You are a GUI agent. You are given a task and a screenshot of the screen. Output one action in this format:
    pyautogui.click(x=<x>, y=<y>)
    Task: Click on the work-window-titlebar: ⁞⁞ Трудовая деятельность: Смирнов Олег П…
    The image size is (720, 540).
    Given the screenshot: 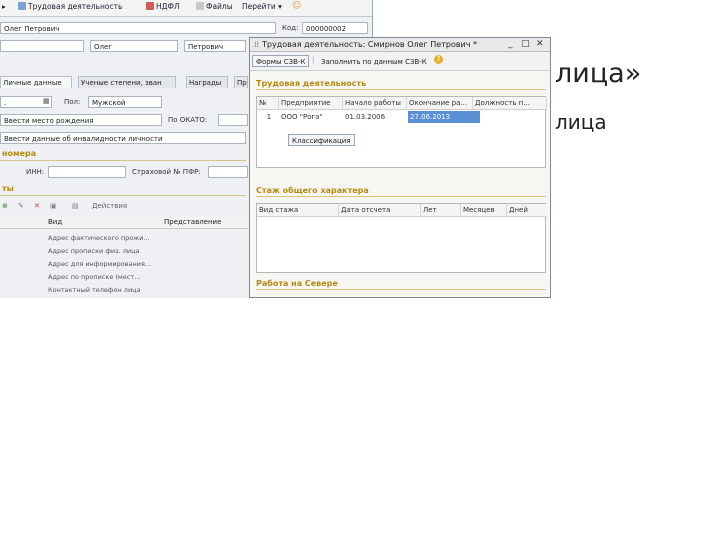 What is the action you would take?
    pyautogui.click(x=400, y=45)
    